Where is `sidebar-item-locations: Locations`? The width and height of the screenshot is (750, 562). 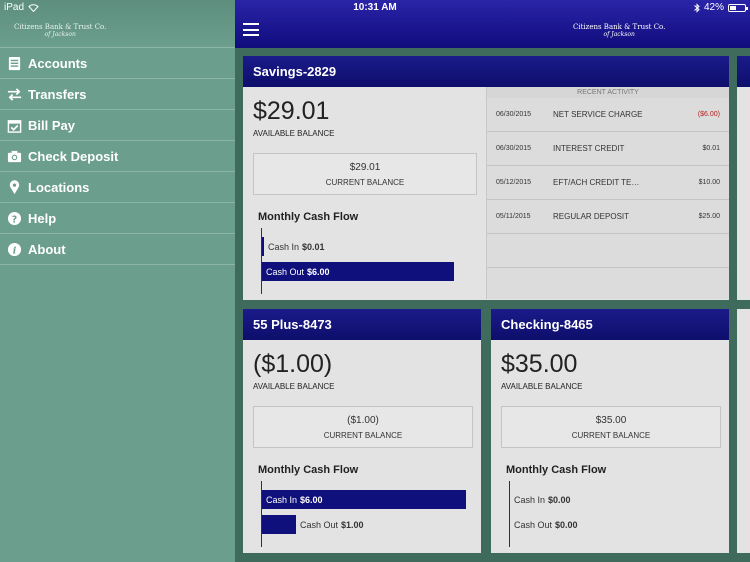
sidebar-item-locations: Locations is located at coordinates (117, 187).